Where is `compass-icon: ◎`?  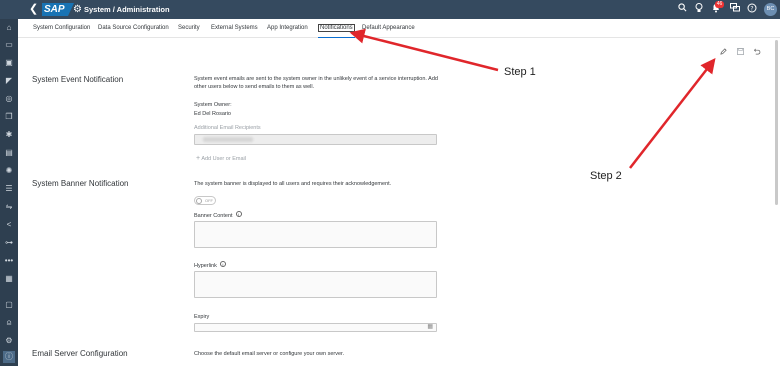
compass-icon: ◎ is located at coordinates (9, 99).